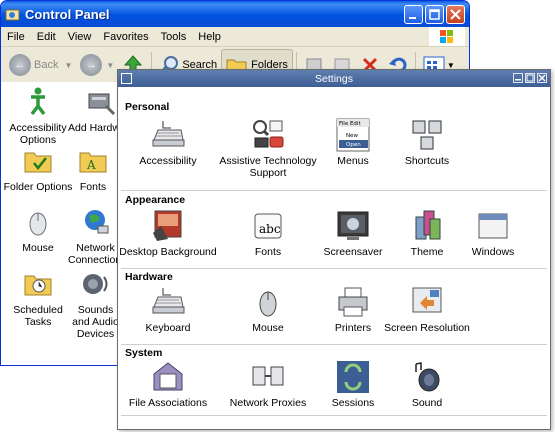 The image size is (555, 432). Describe the element at coordinates (268, 328) in the screenshot. I see `settings-item-label: Mouse` at that location.